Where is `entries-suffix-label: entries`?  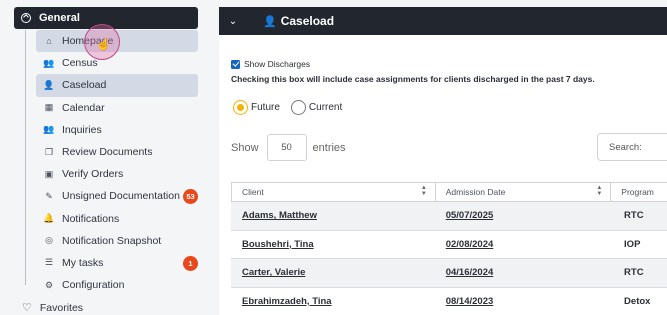
entries-suffix-label: entries is located at coordinates (329, 147).